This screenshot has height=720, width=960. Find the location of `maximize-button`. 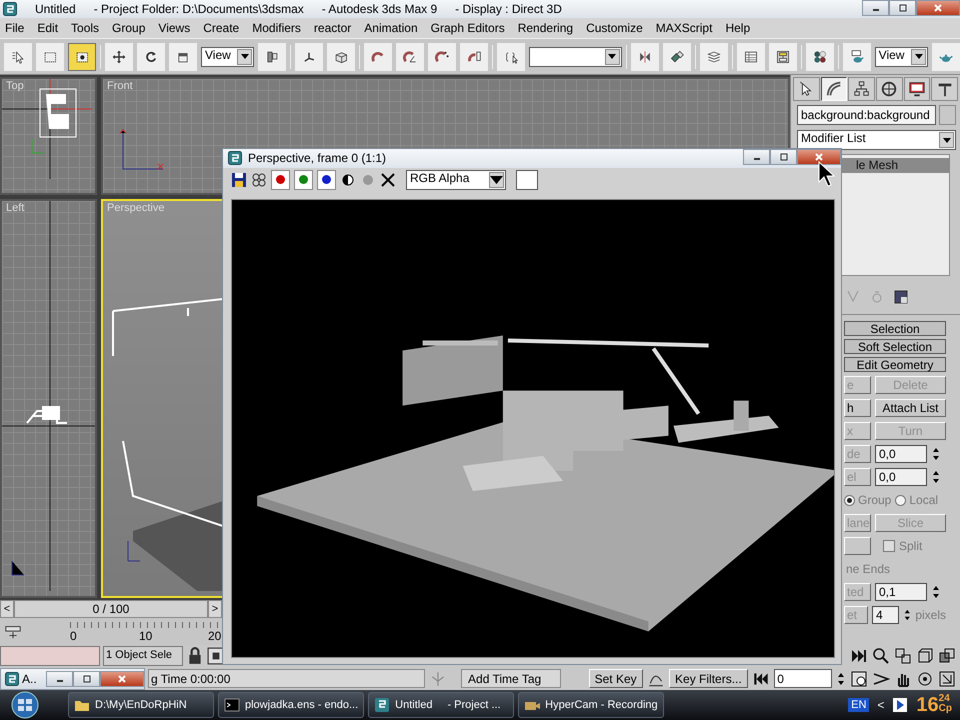

maximize-button is located at coordinates (86, 679).